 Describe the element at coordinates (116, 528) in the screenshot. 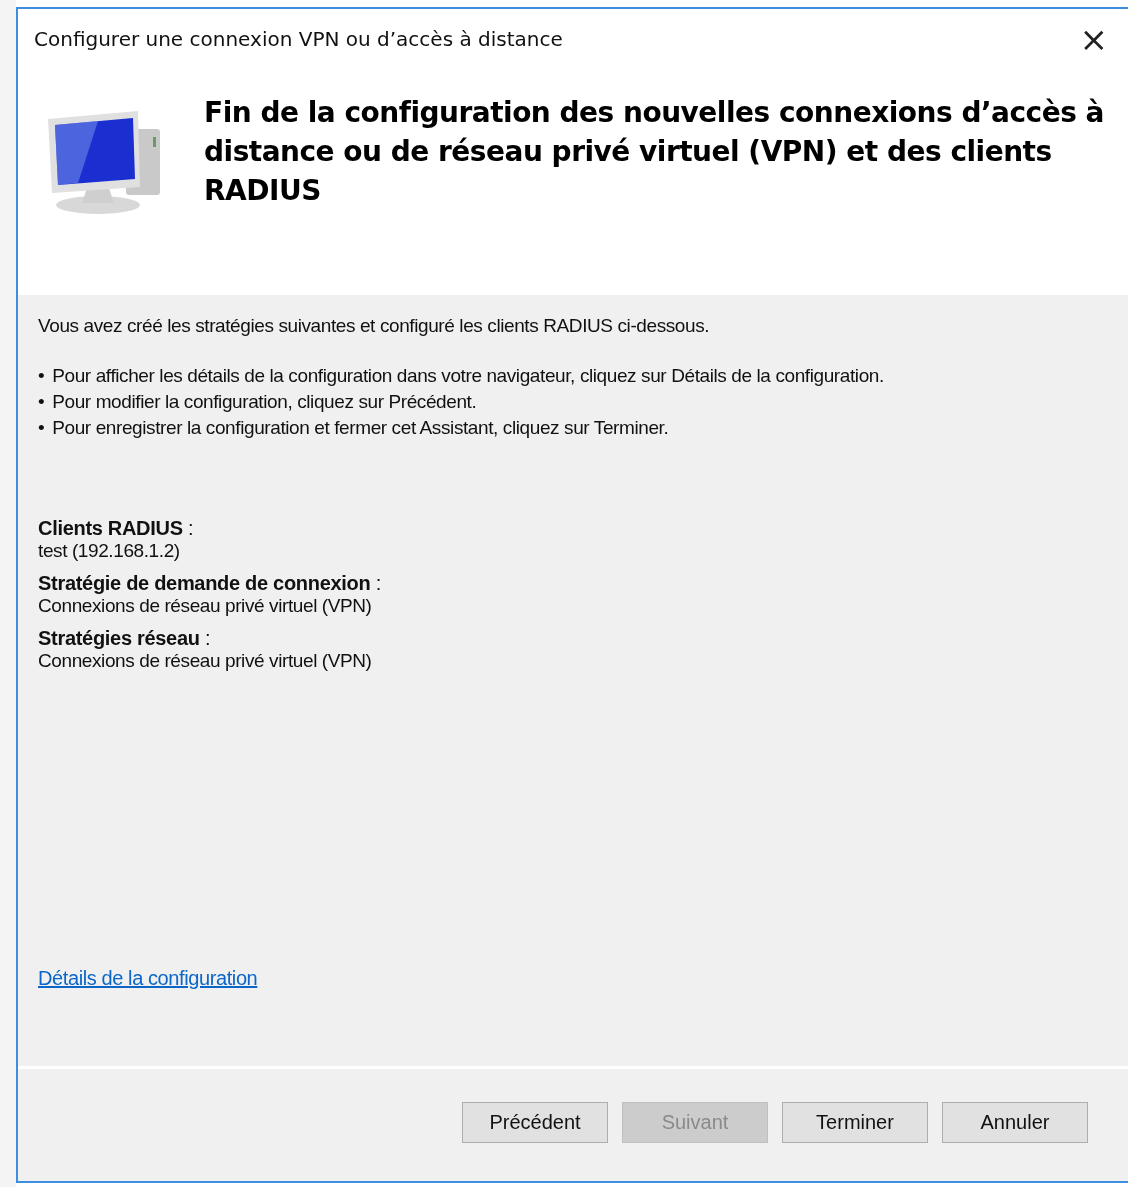

I see `summary-label: Clients RADIUS :` at that location.